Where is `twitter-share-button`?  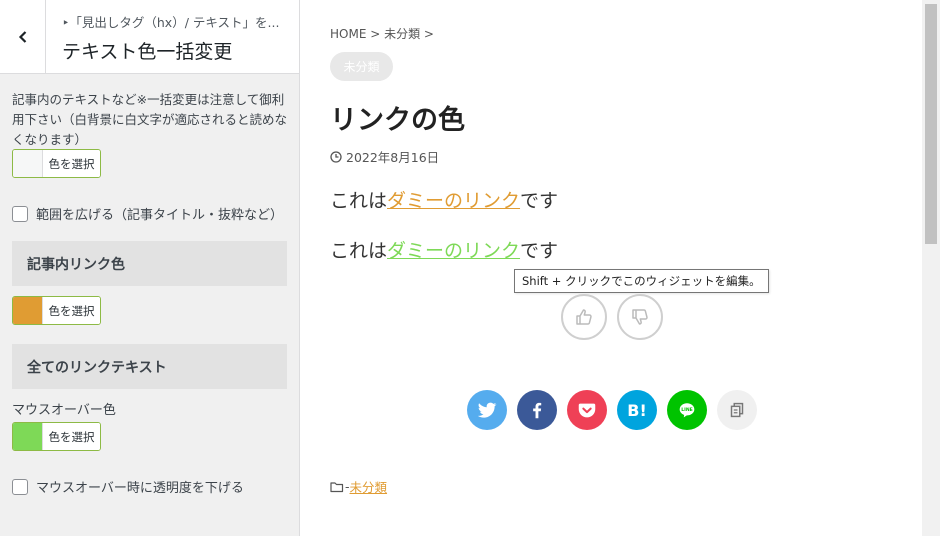
twitter-share-button is located at coordinates (487, 410).